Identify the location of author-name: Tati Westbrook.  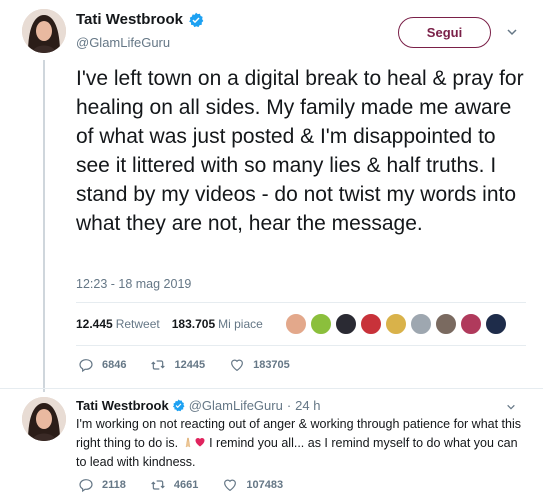
(129, 19).